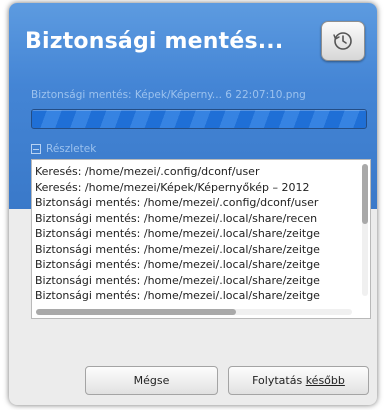  What do you see at coordinates (71, 149) in the screenshot?
I see `details-label: Részletek` at bounding box center [71, 149].